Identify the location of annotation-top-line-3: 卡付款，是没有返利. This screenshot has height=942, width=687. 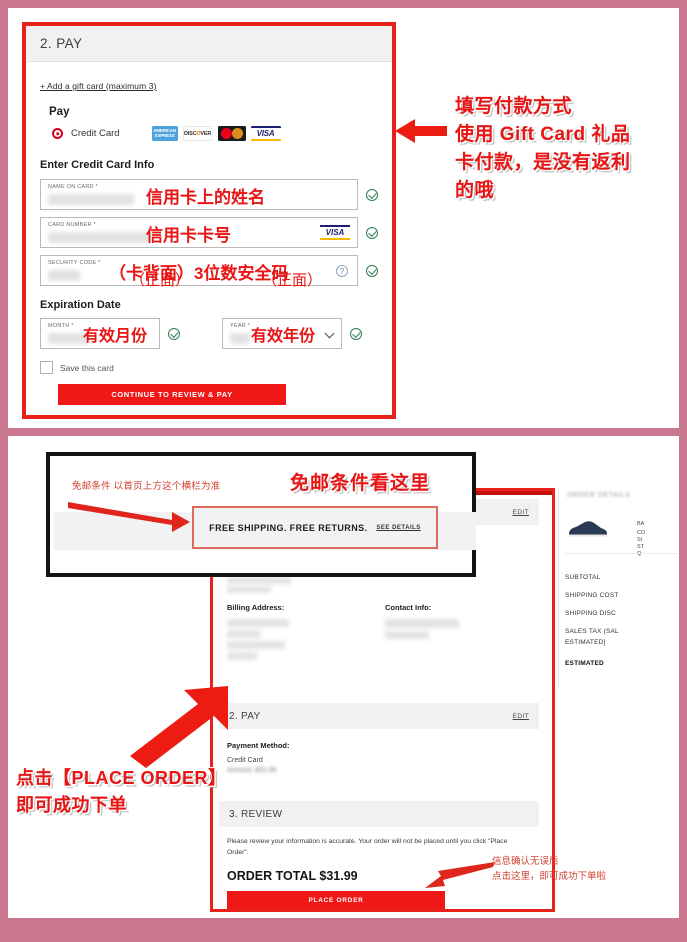
(543, 163).